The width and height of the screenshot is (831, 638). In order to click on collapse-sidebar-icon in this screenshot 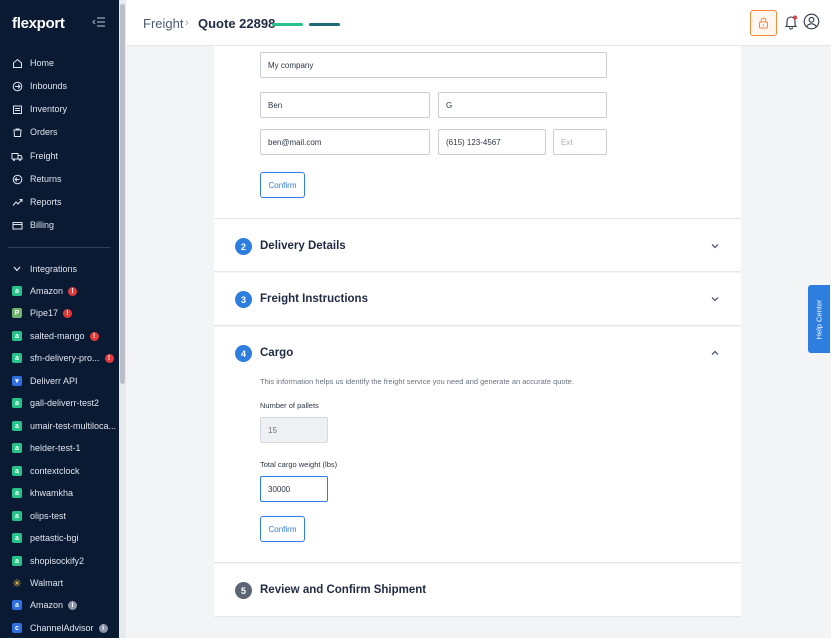, I will do `click(99, 22)`.